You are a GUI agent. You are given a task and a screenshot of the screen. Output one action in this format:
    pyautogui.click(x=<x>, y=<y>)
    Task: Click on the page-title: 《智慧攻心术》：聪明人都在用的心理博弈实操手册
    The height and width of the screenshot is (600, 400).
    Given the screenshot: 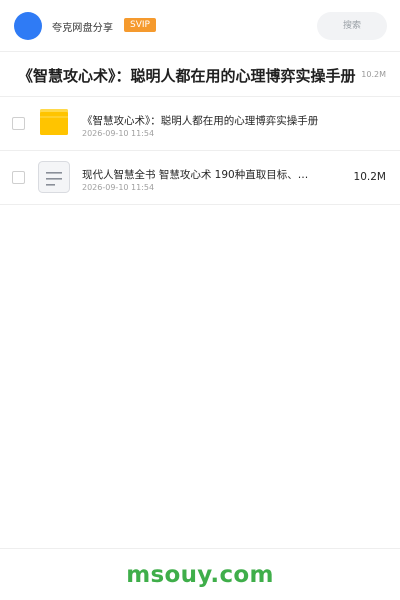 What is the action you would take?
    pyautogui.click(x=187, y=76)
    